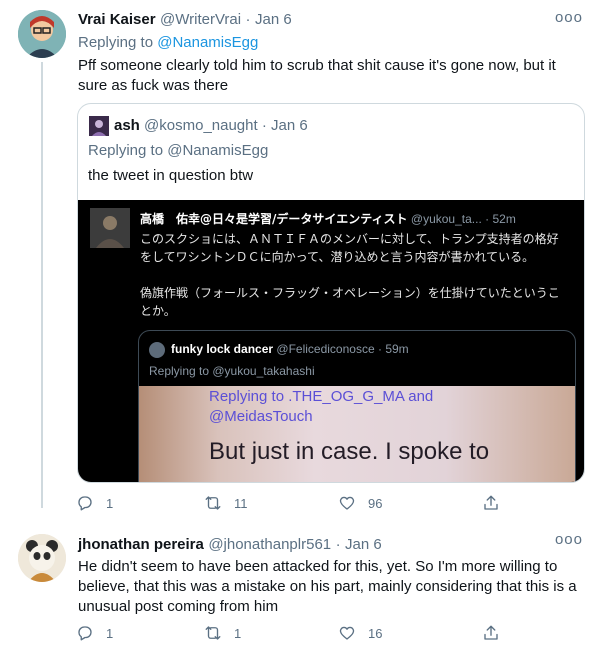 The image size is (601, 655). I want to click on quote-header: ash @kosmo_naught · Jan 6, so click(211, 125).